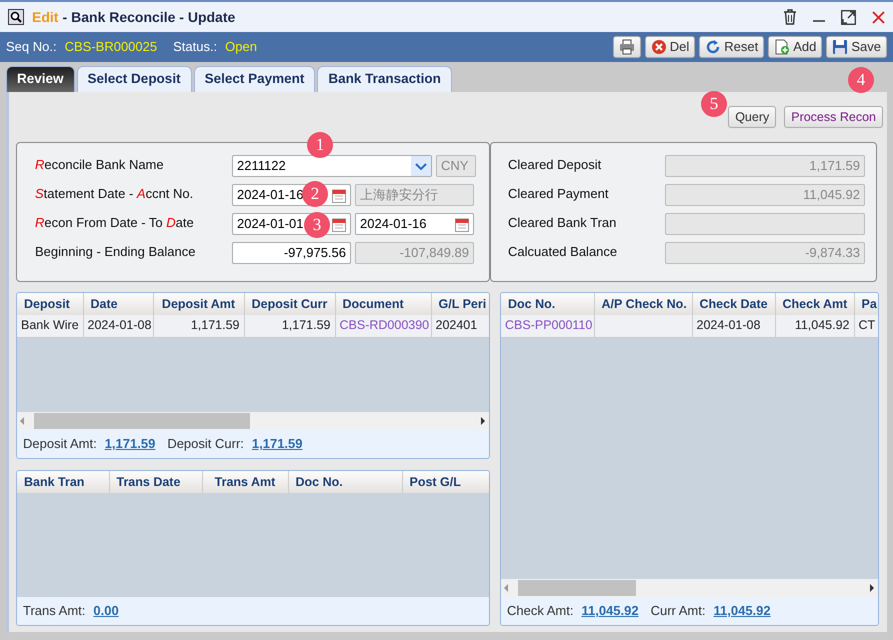 This screenshot has height=640, width=893. I want to click on input-field: -107,849.89, so click(414, 253).